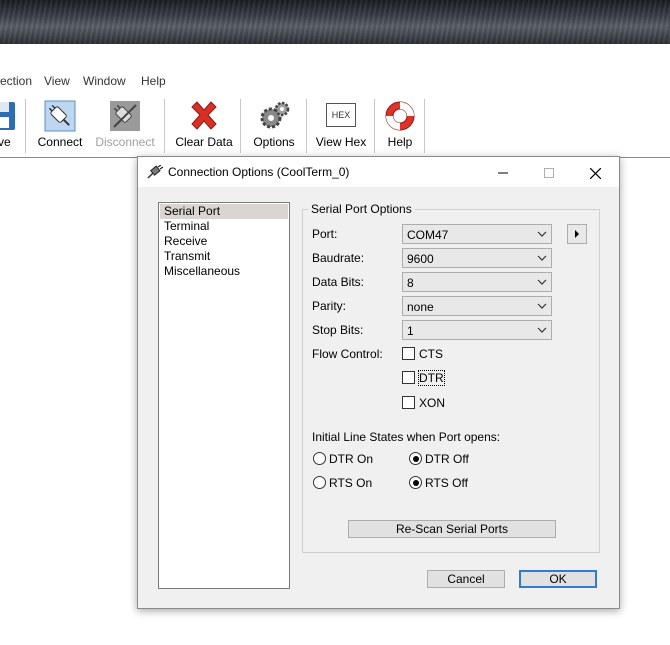 Image resolution: width=670 pixels, height=645 pixels. I want to click on disconnect-plug-icon, so click(125, 116).